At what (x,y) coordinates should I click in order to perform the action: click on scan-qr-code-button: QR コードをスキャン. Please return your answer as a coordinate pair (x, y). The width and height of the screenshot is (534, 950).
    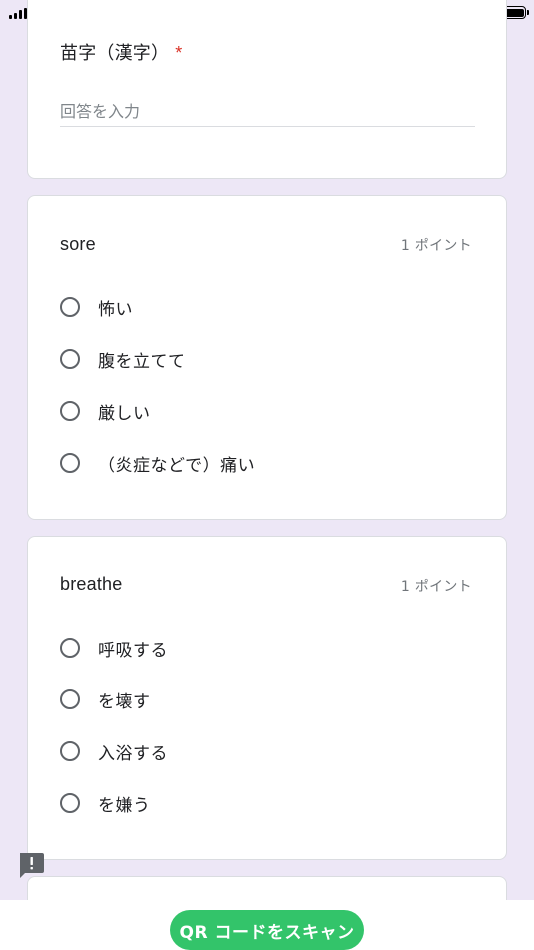
    Looking at the image, I should click on (267, 930).